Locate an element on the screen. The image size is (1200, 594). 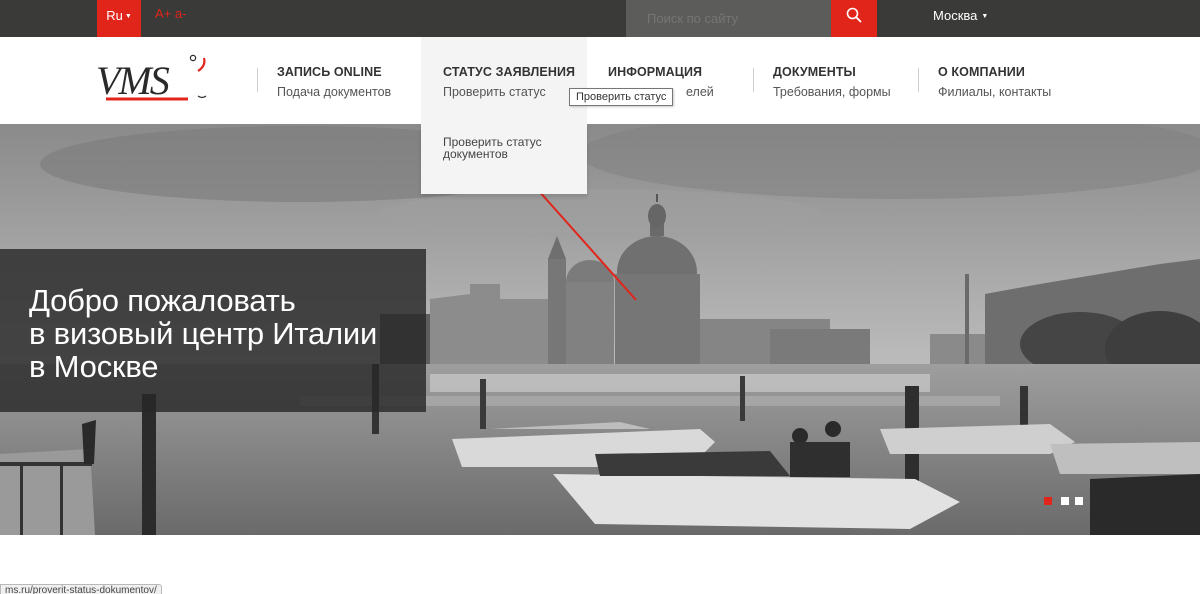
font-increase-button: A+ is located at coordinates (163, 13).